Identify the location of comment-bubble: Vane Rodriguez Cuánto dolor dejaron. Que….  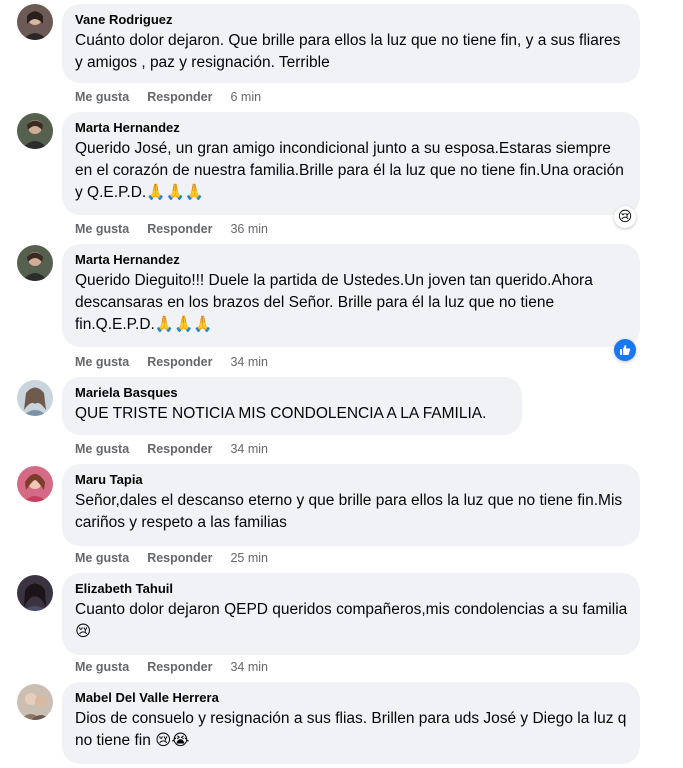
(351, 43).